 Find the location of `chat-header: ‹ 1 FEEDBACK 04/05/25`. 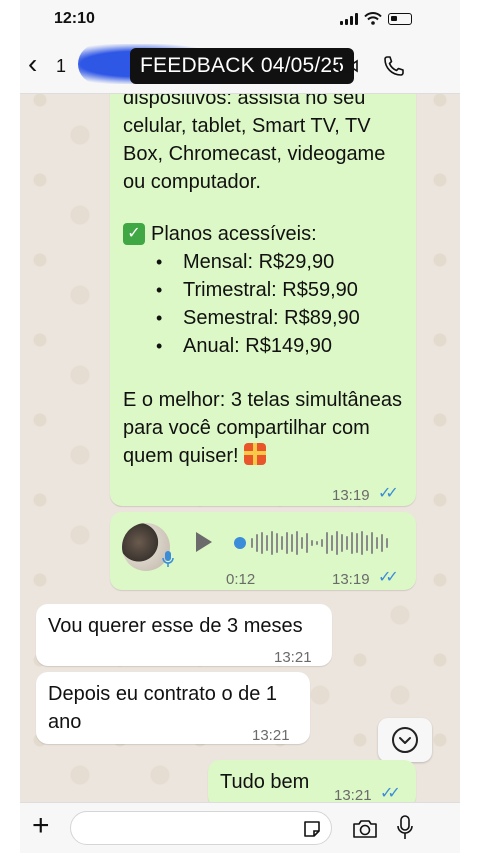

chat-header: ‹ 1 FEEDBACK 04/05/25 is located at coordinates (240, 66).